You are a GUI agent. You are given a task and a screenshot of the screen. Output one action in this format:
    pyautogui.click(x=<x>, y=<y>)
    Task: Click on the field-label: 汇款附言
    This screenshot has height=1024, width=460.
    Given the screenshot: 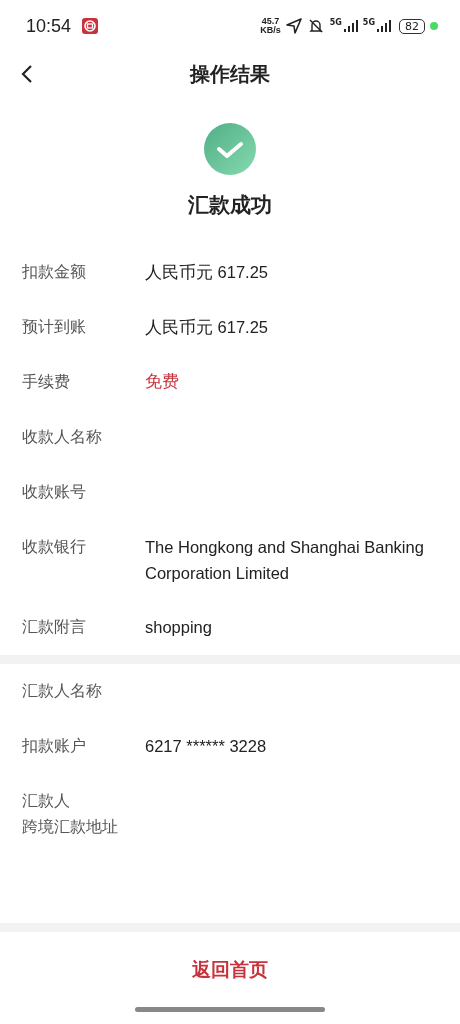 What is the action you would take?
    pyautogui.click(x=54, y=627)
    